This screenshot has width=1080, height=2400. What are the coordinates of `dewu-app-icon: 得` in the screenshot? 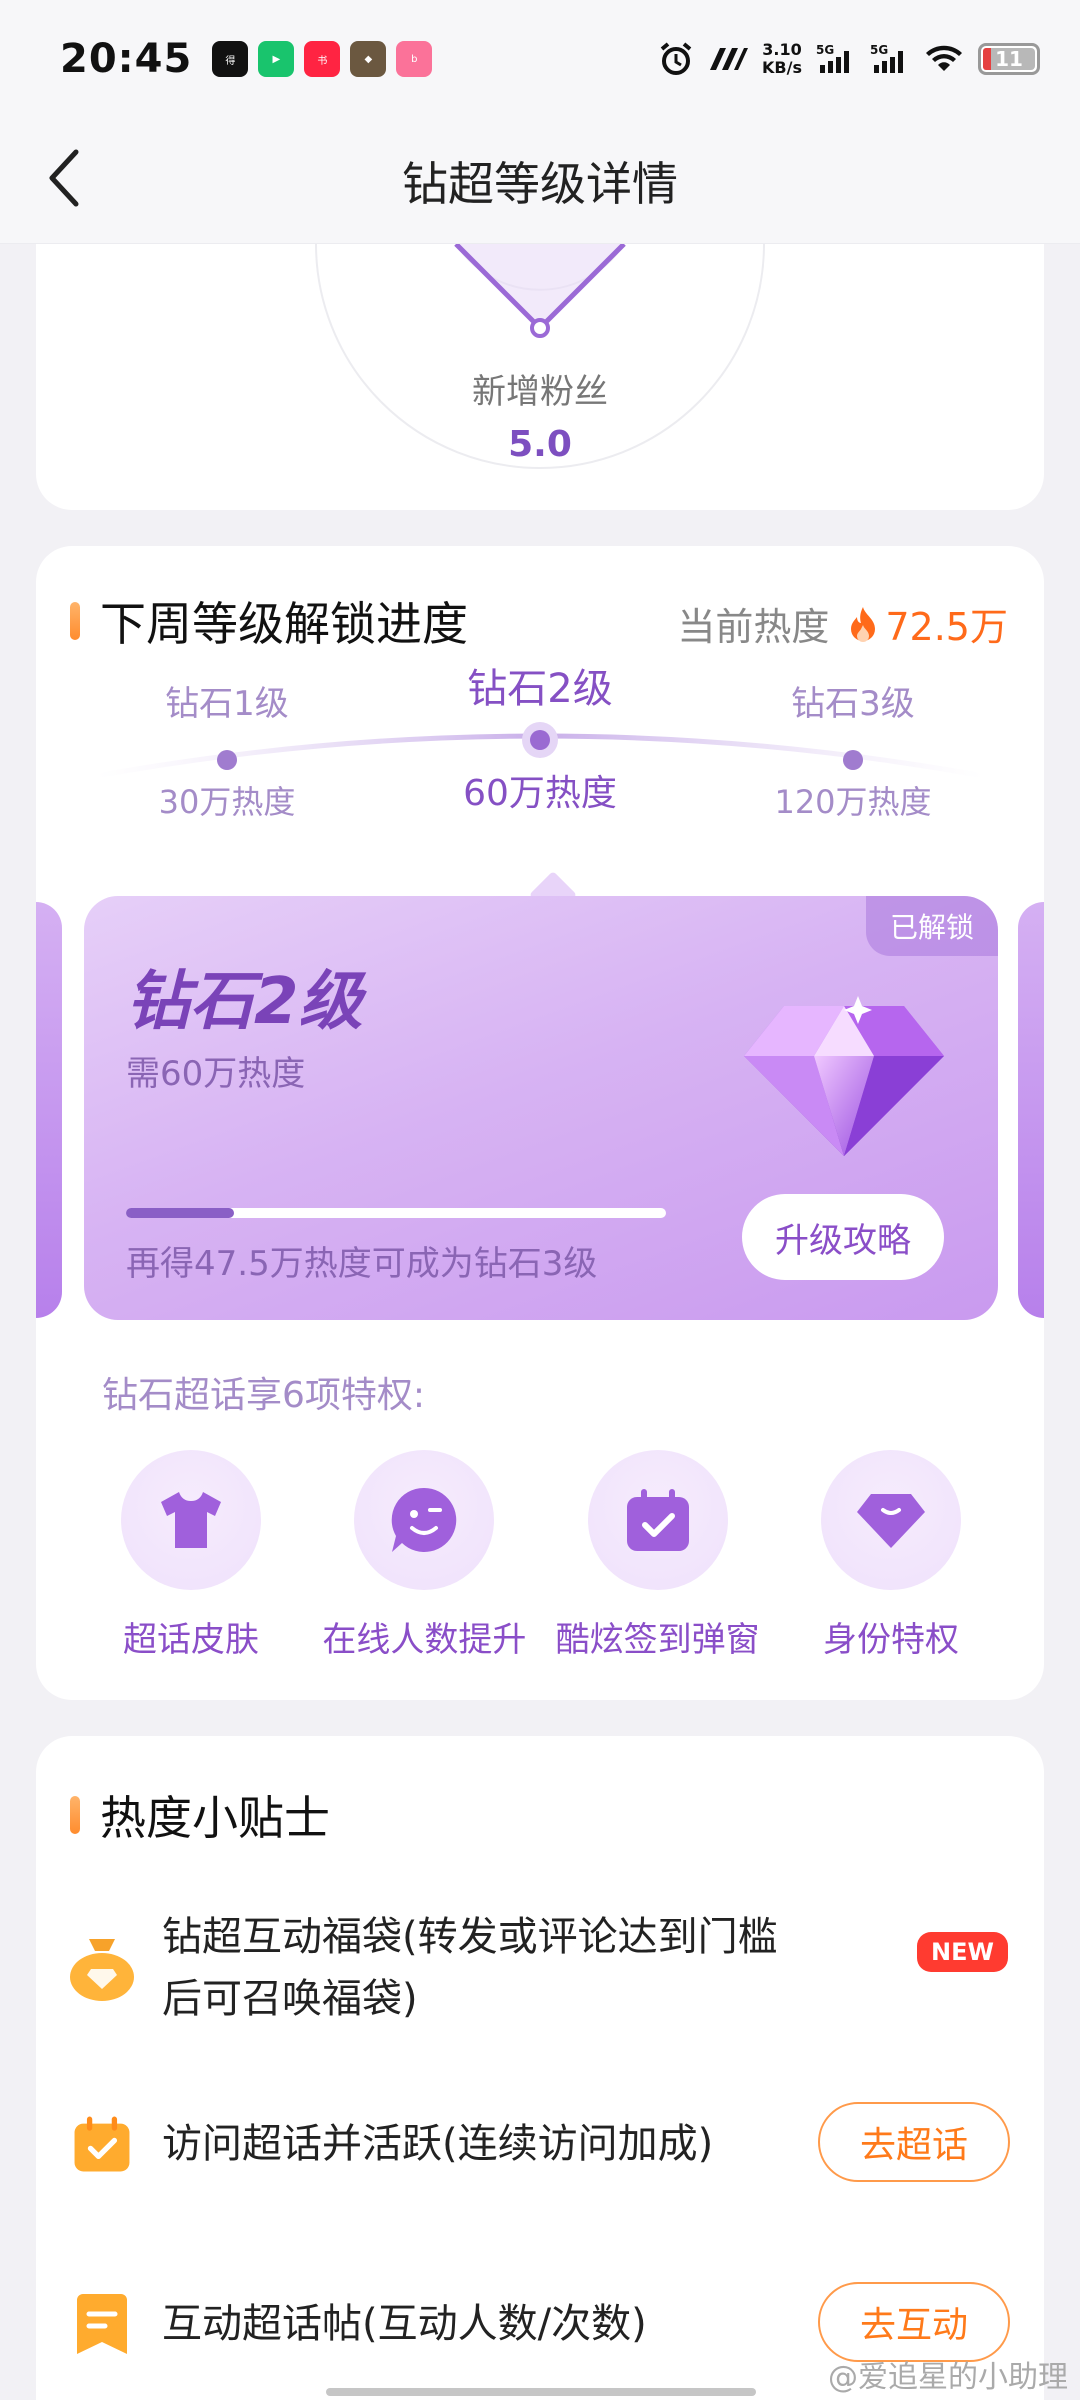 It's located at (230, 59).